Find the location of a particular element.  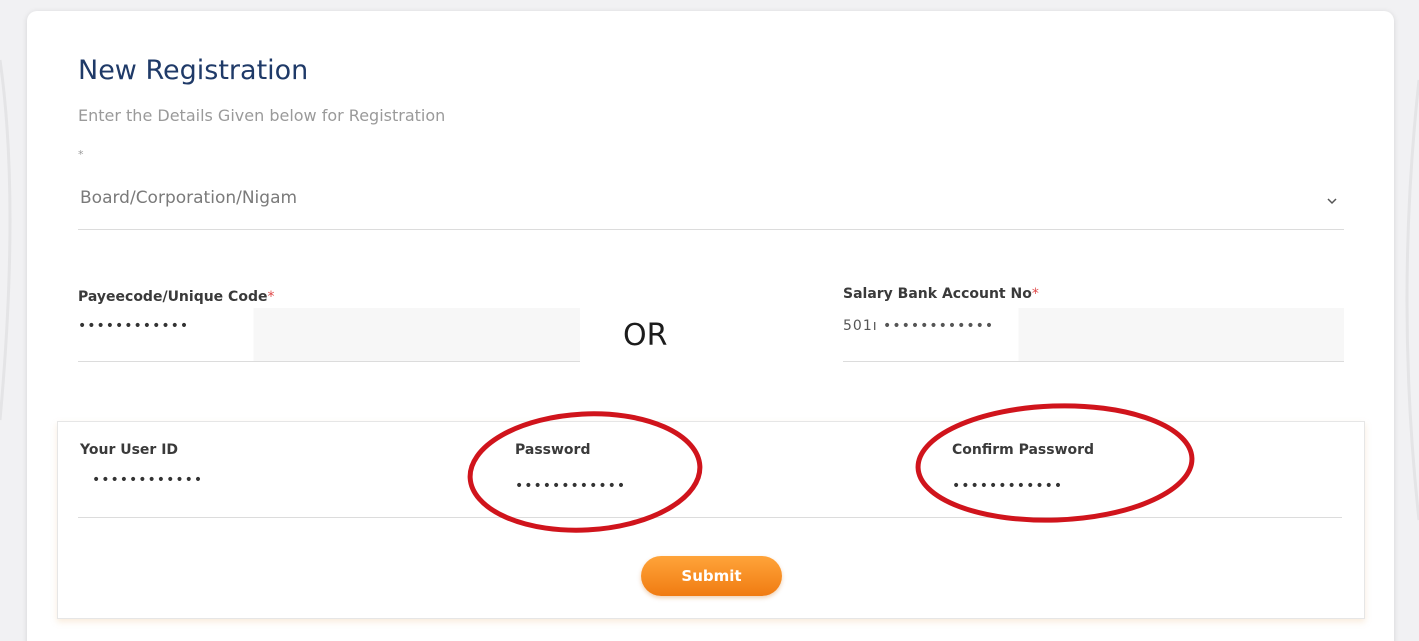

organization-select: Board/Corporation/Nigam is located at coordinates (711, 205).